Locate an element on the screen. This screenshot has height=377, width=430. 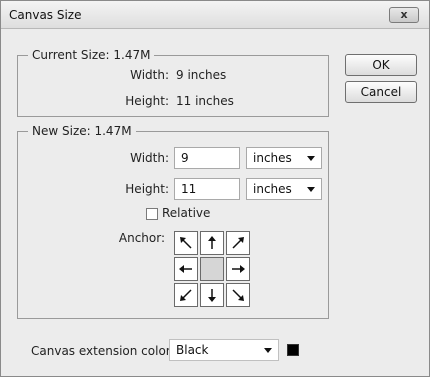
anchor-top-left is located at coordinates (186, 243).